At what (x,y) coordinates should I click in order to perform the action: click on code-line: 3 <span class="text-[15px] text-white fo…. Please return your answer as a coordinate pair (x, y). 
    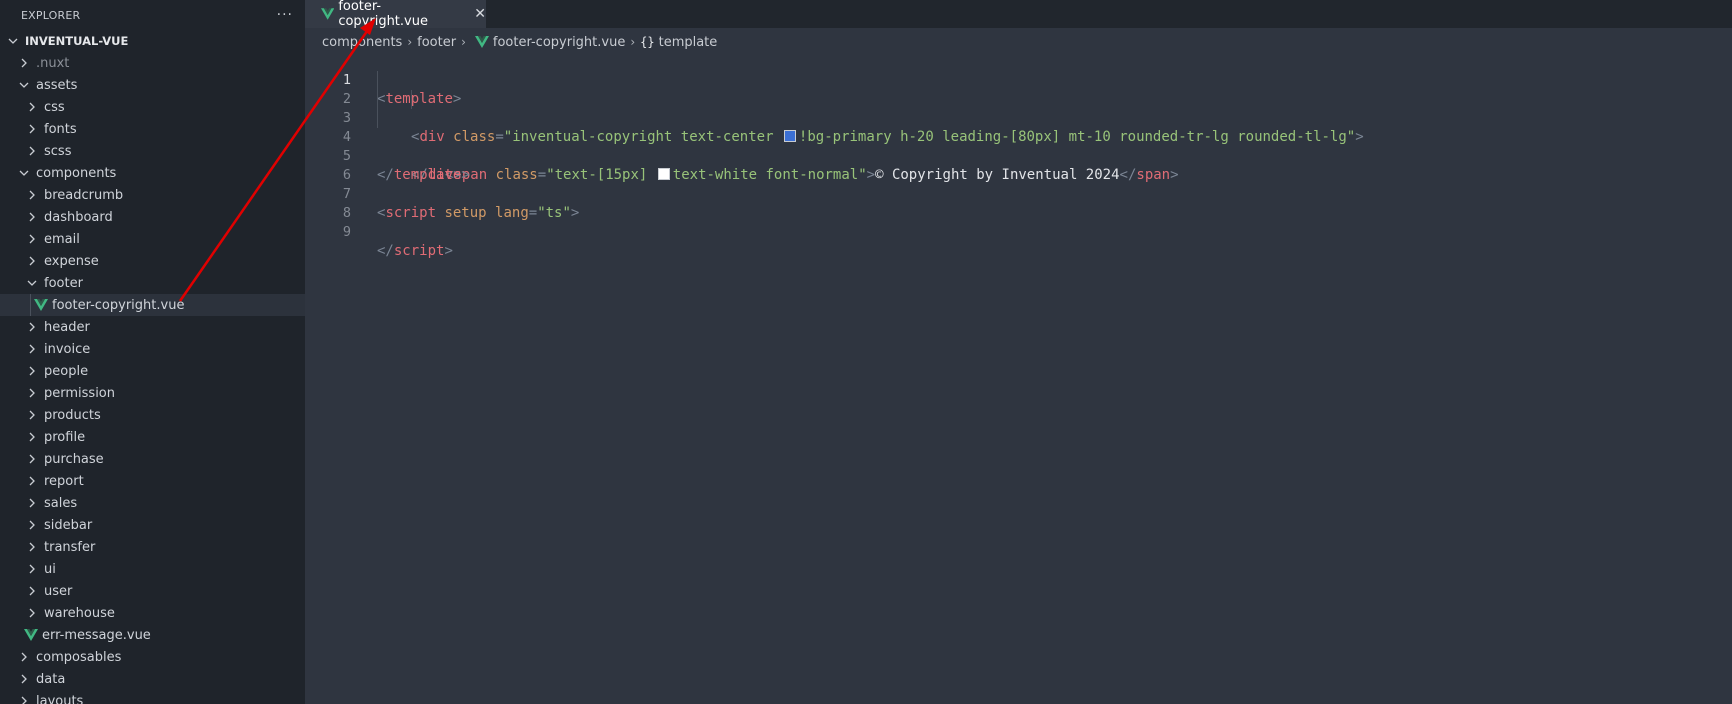
    Looking at the image, I should click on (1018, 136).